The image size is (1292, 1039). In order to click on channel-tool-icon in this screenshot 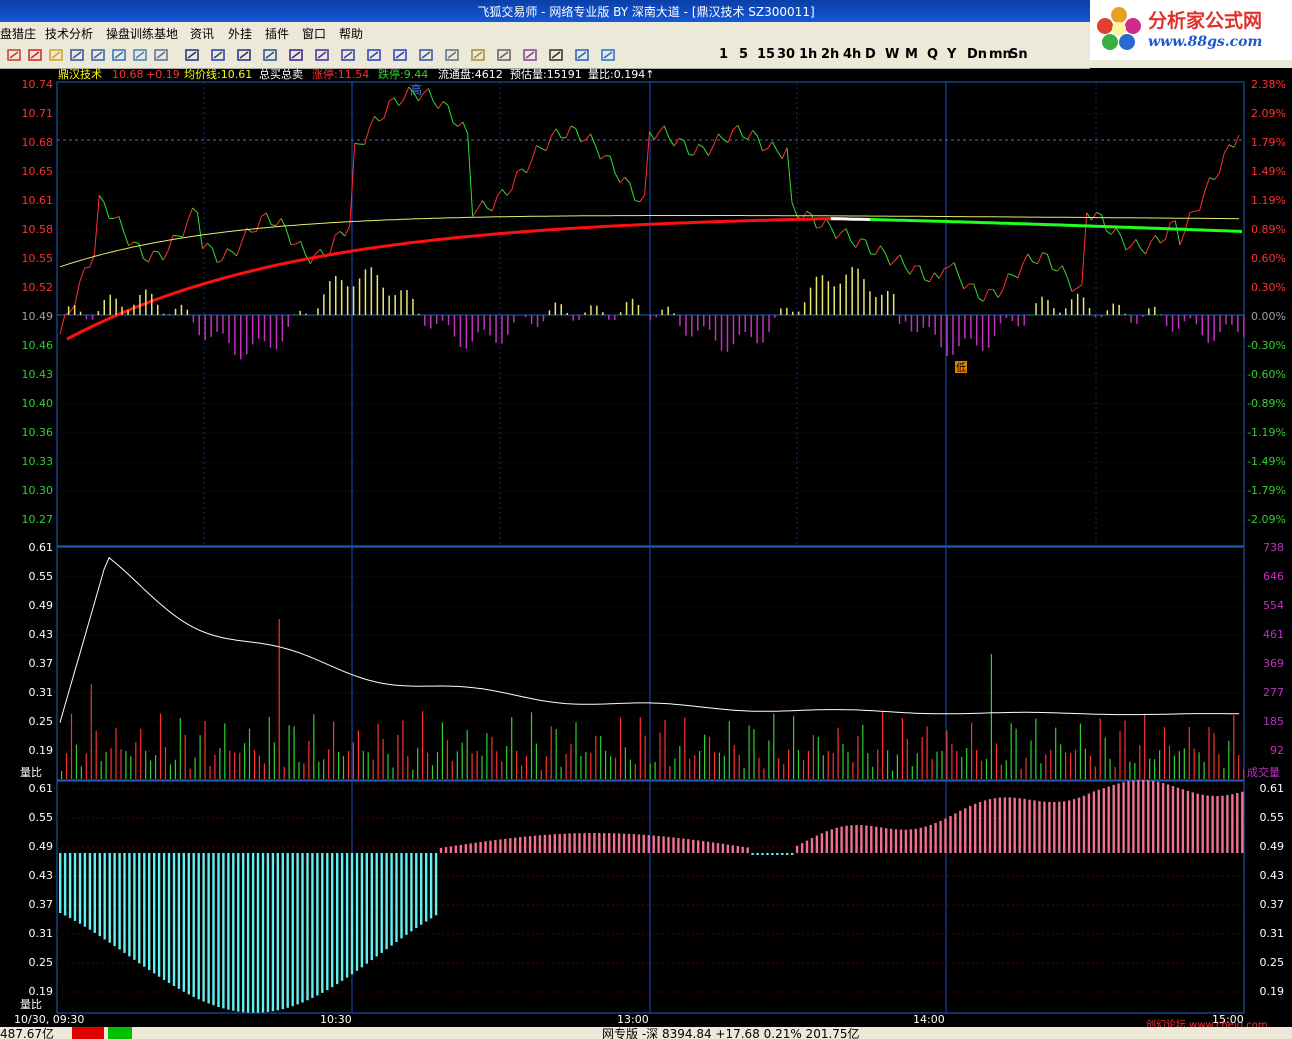, I will do `click(322, 55)`.